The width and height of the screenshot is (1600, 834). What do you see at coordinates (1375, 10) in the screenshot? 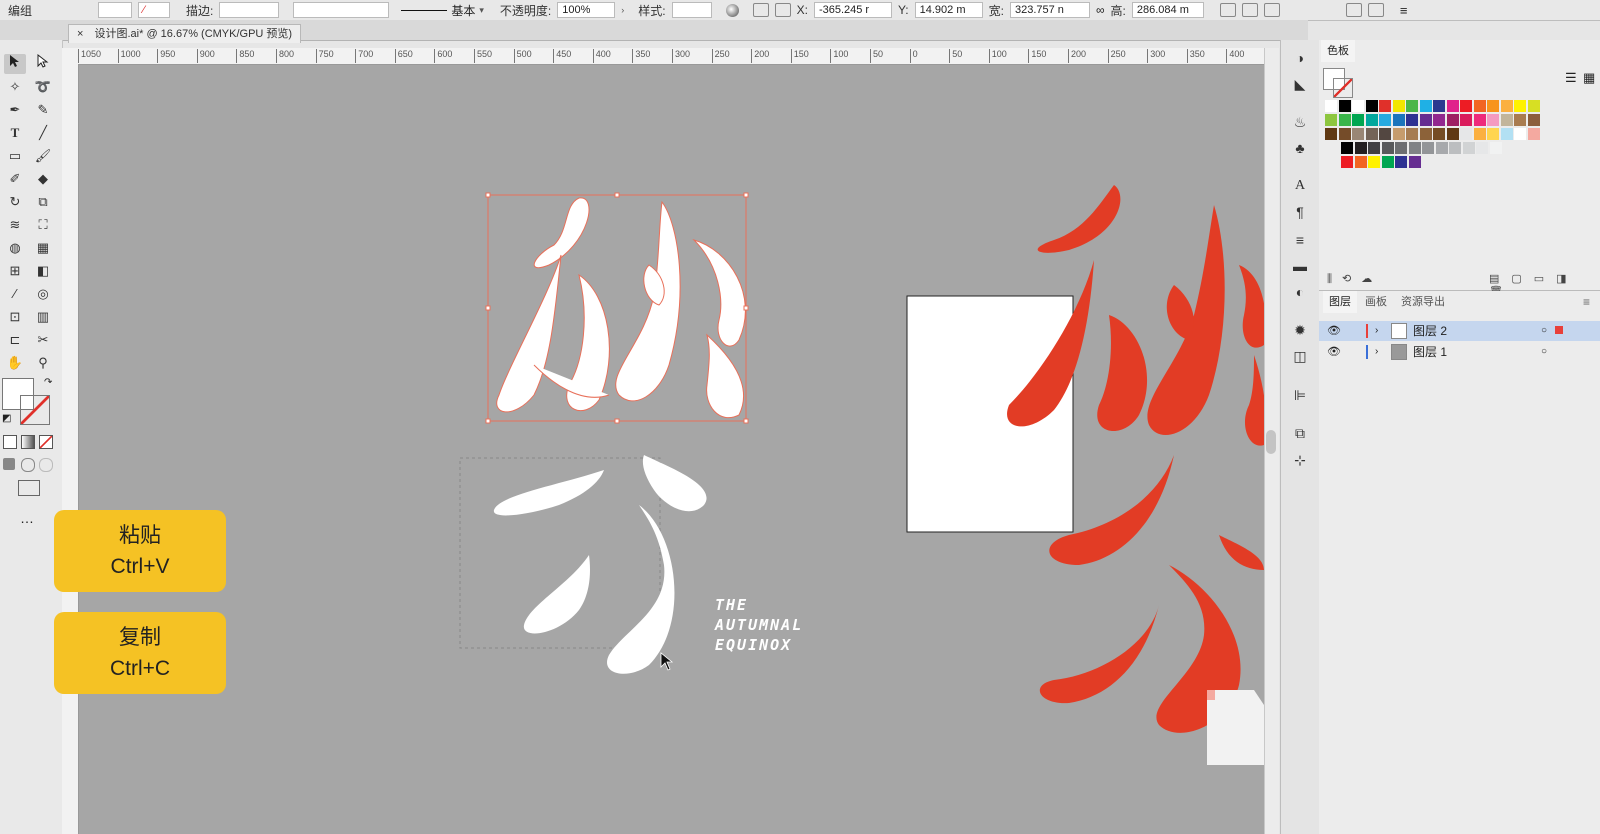
I see `workspace-icon` at bounding box center [1375, 10].